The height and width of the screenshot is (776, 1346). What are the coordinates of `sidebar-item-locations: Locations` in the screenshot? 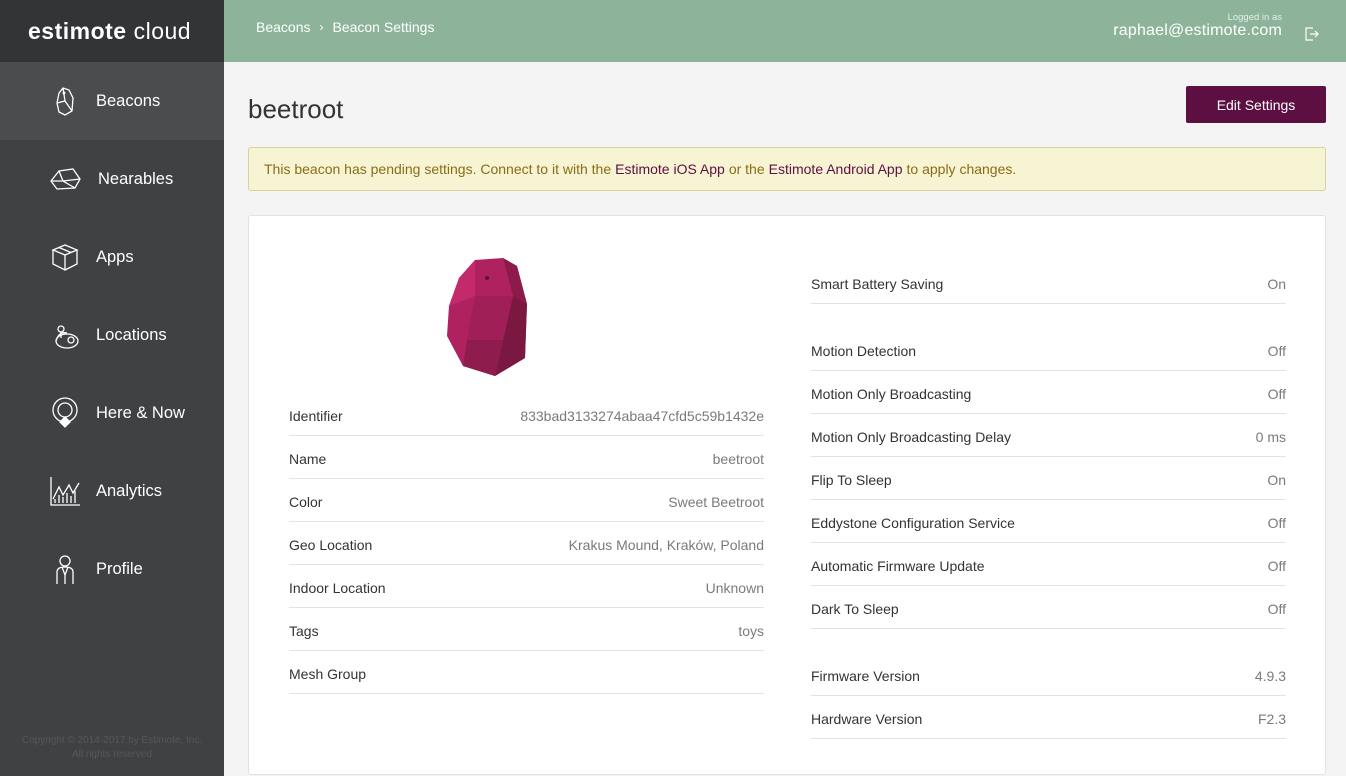 It's located at (112, 335).